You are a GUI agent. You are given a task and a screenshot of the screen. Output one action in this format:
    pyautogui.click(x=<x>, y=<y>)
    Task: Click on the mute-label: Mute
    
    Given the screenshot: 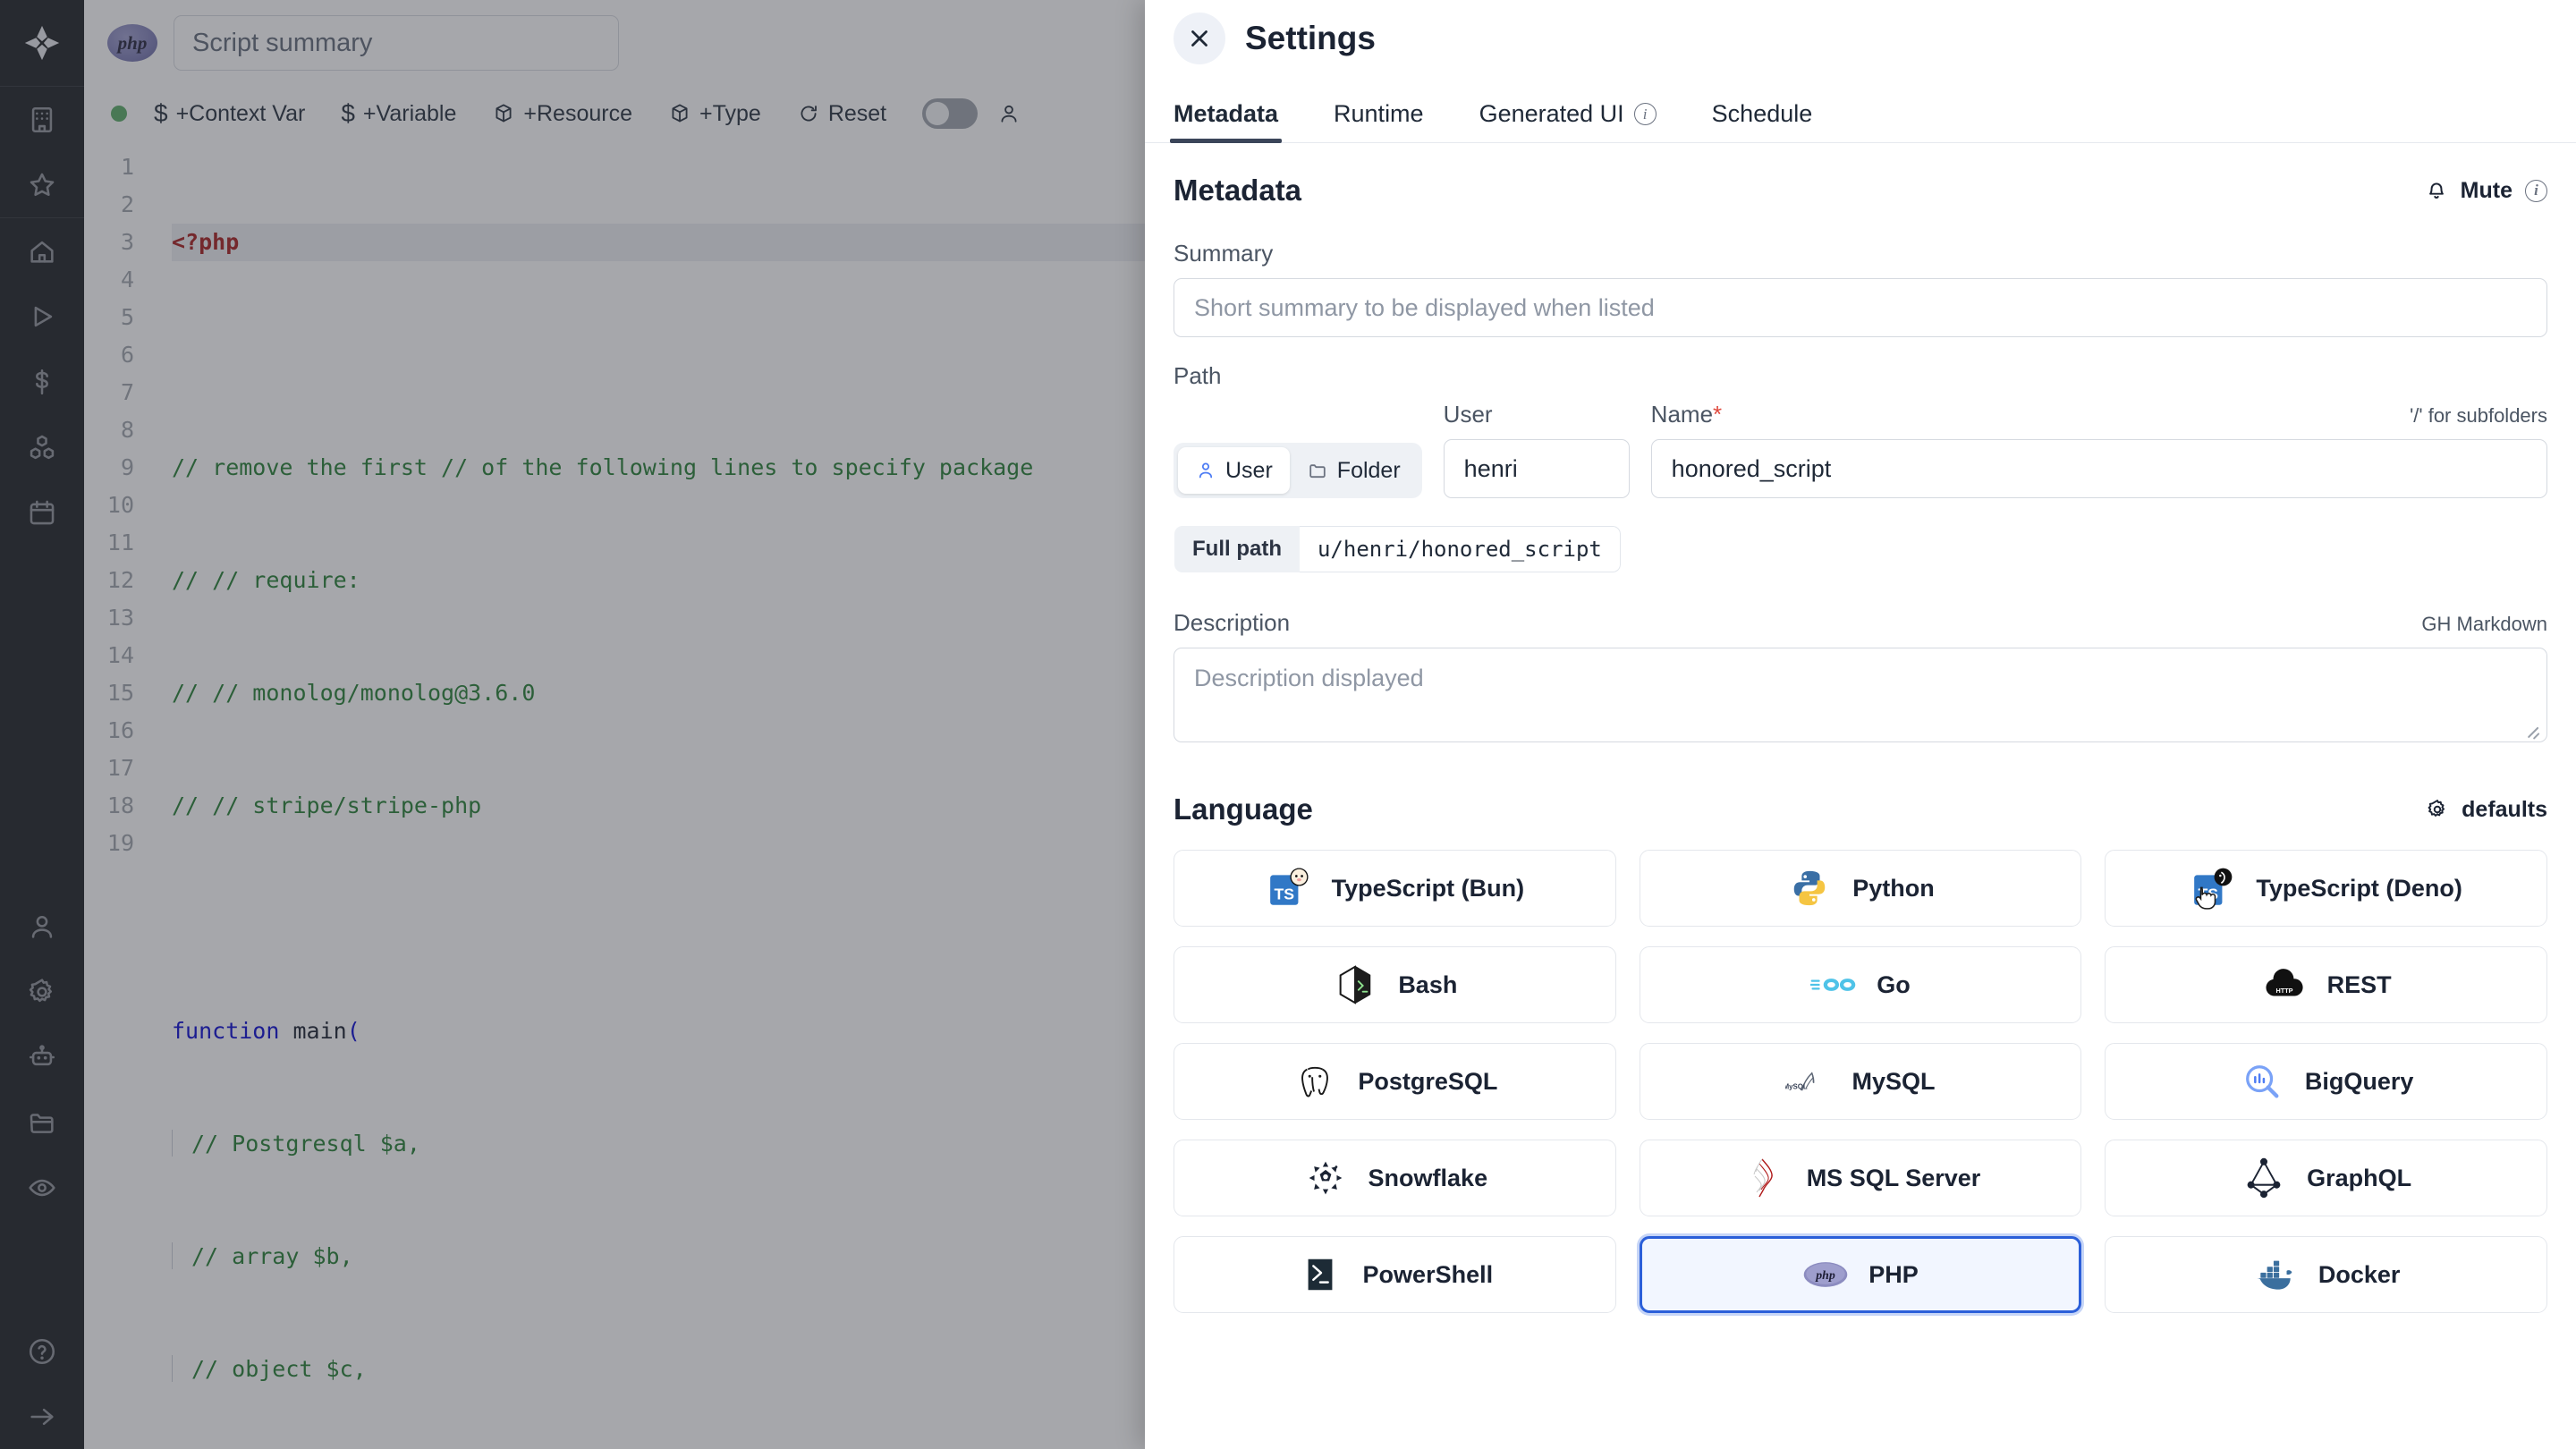 What is the action you would take?
    pyautogui.click(x=2486, y=190)
    